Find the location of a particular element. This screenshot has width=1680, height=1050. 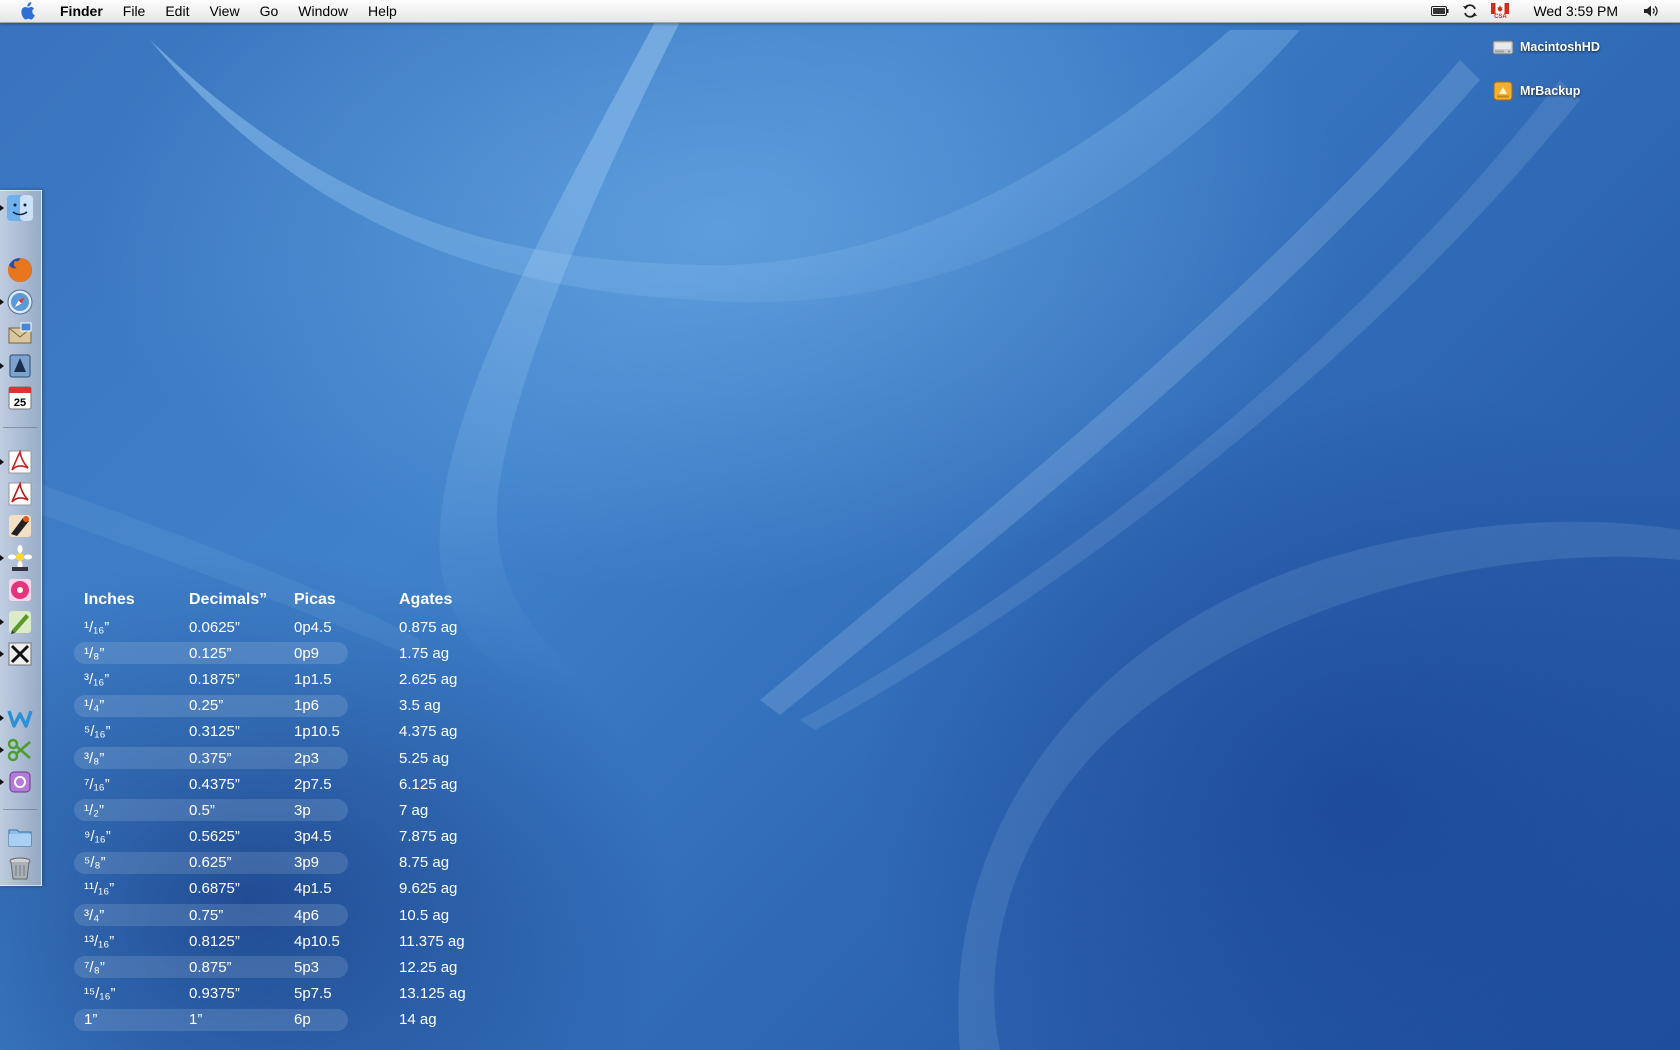

dock: 25 is located at coordinates (21, 538).